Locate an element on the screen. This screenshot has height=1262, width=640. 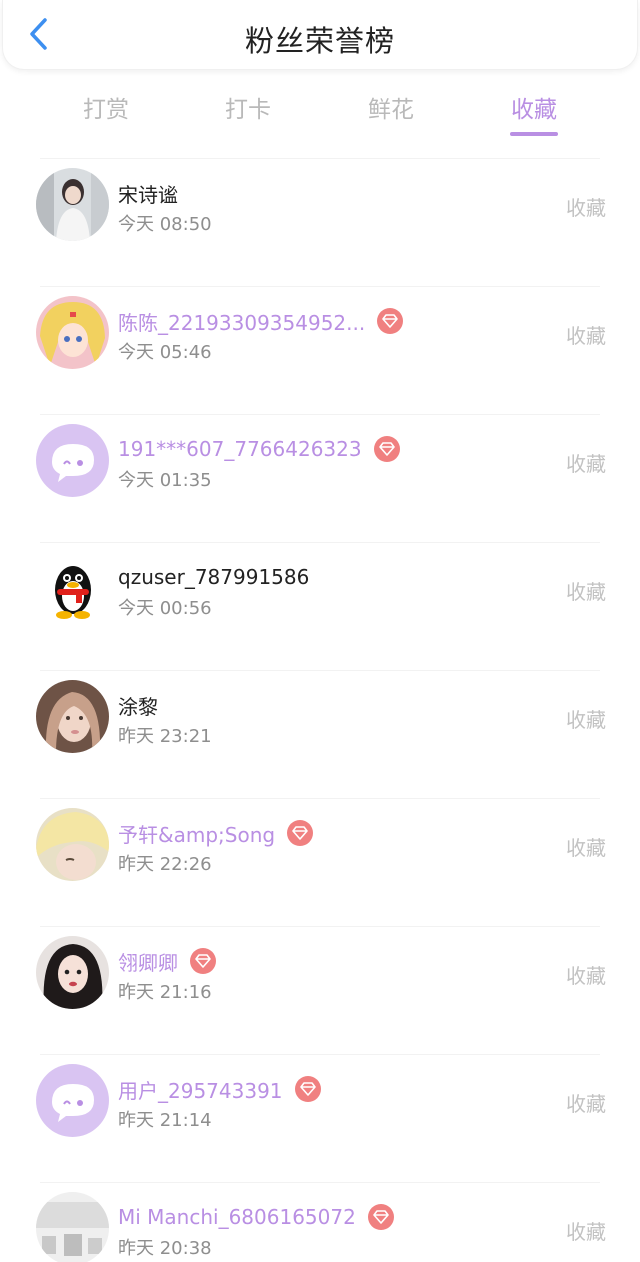
page-title: 粉丝荣誉榜 is located at coordinates (319, 41).